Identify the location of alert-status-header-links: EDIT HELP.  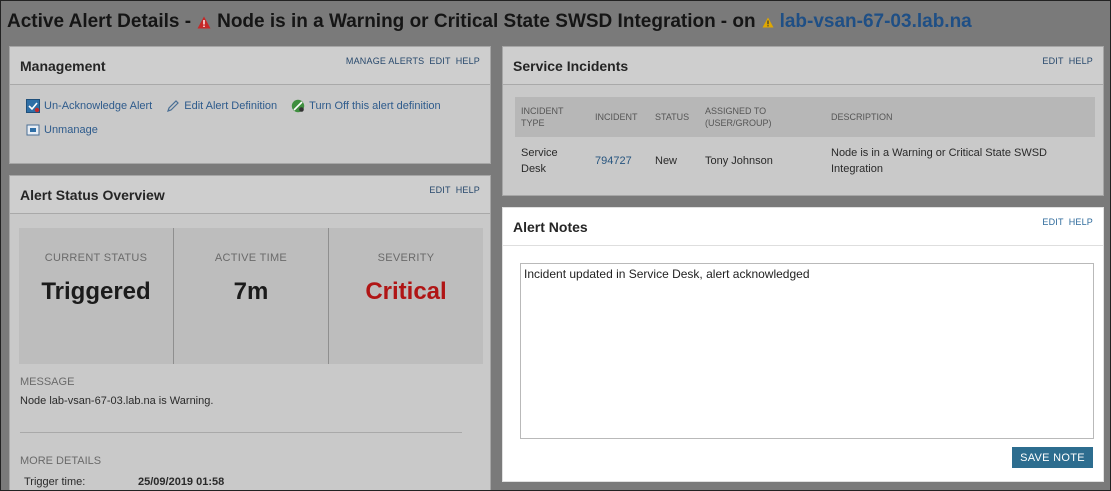
(454, 190).